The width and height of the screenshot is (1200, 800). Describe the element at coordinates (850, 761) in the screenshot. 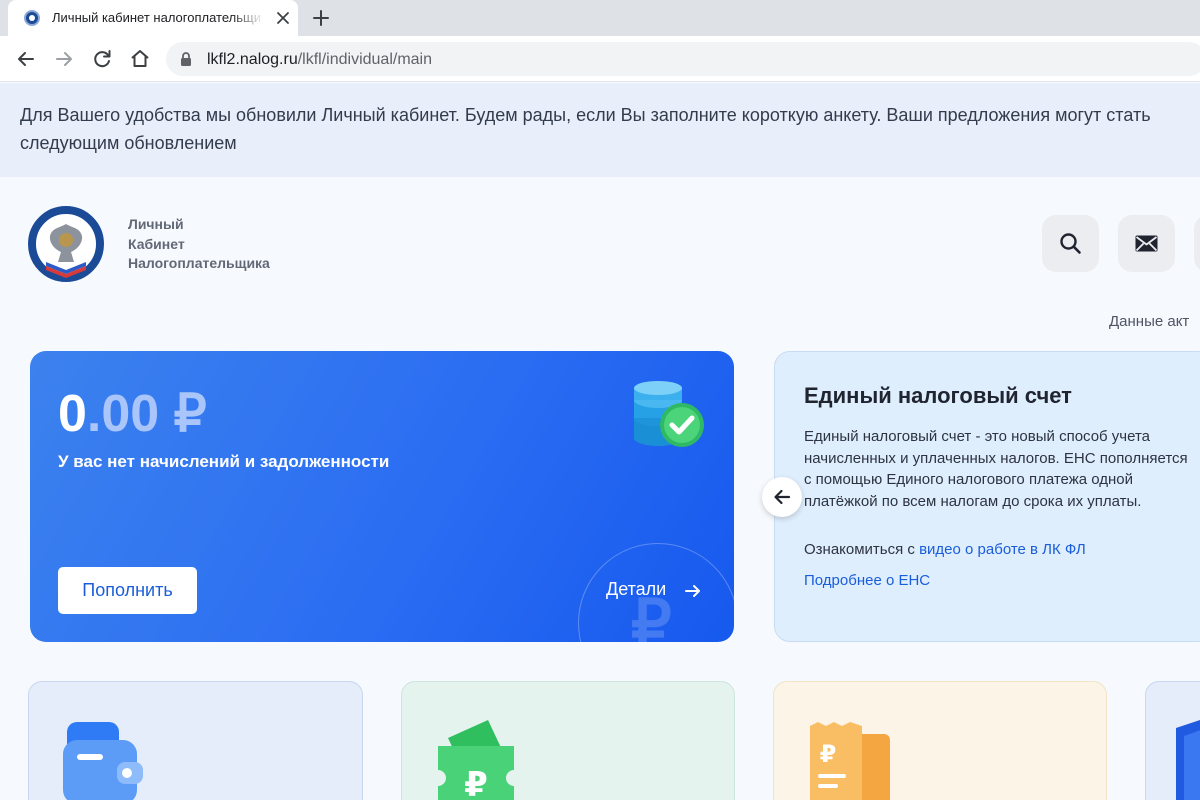

I see `receipt-icon: ₽` at that location.